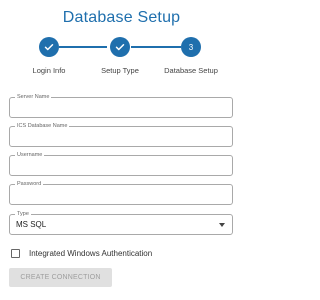 The height and width of the screenshot is (300, 320). Describe the element at coordinates (90, 253) in the screenshot. I see `integrated-auth-label: Integrated Windows Authentication` at that location.